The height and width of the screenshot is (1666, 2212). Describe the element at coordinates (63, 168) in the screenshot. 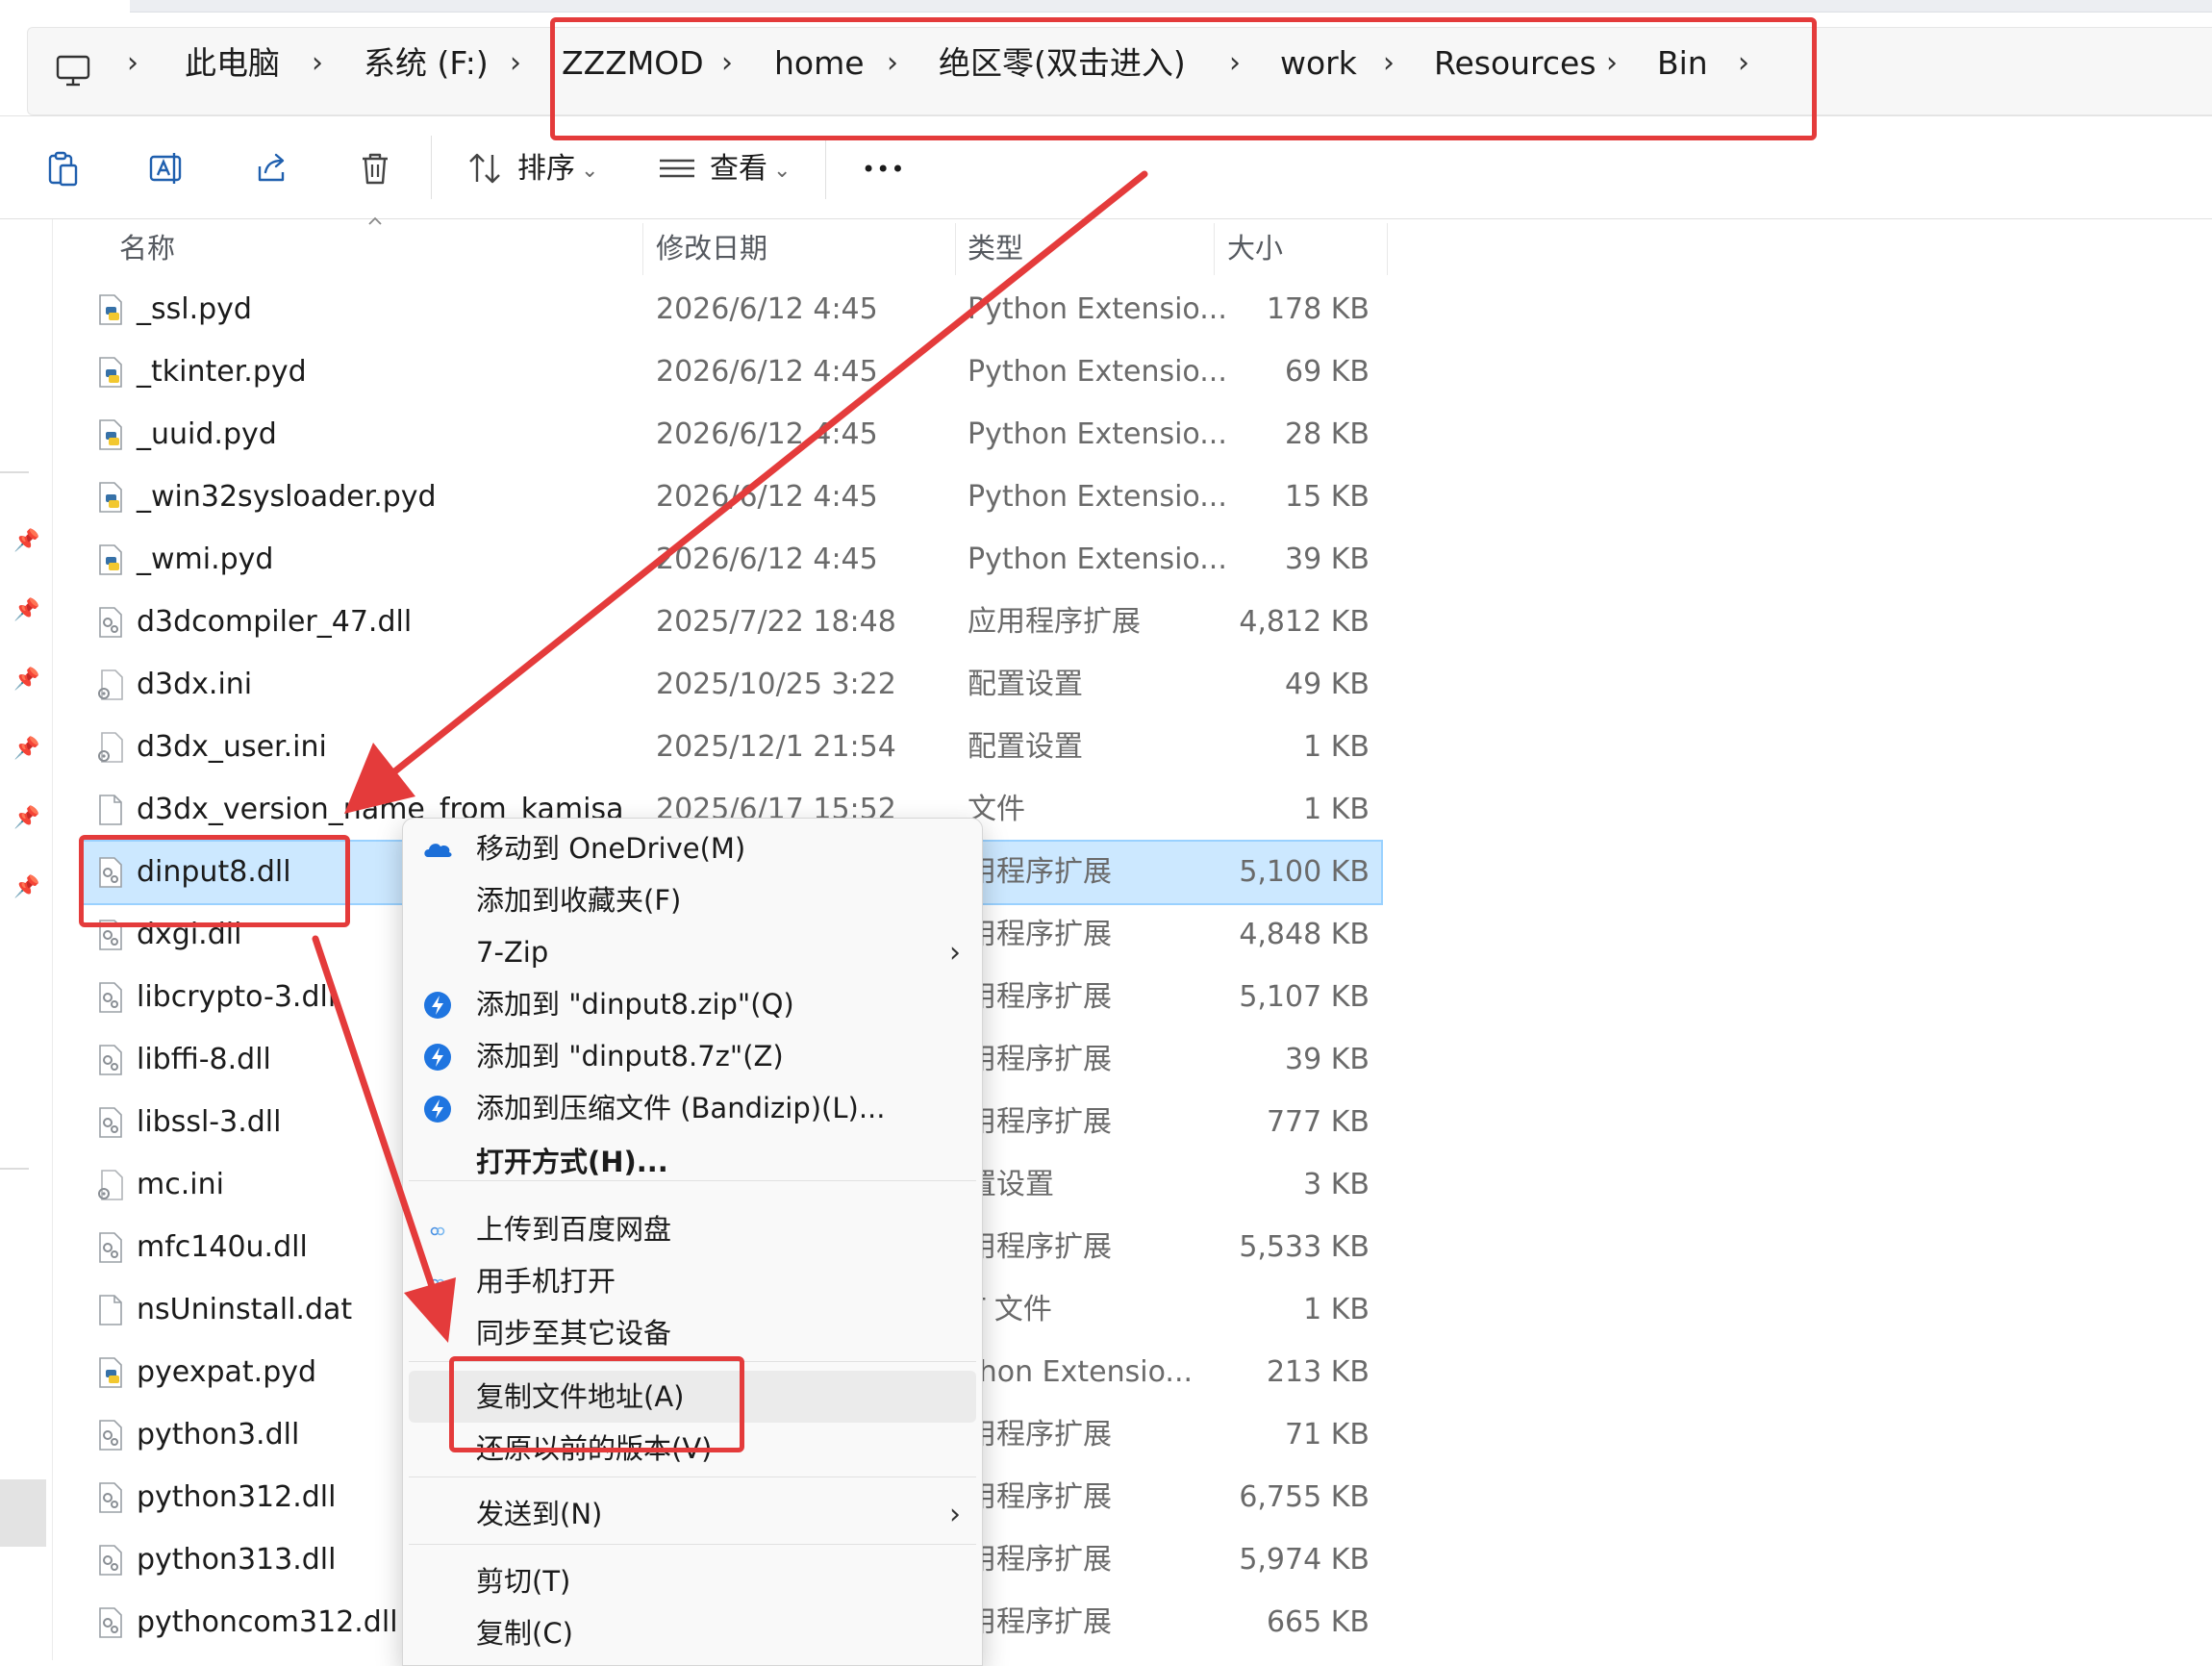

I see `paste-icon` at that location.